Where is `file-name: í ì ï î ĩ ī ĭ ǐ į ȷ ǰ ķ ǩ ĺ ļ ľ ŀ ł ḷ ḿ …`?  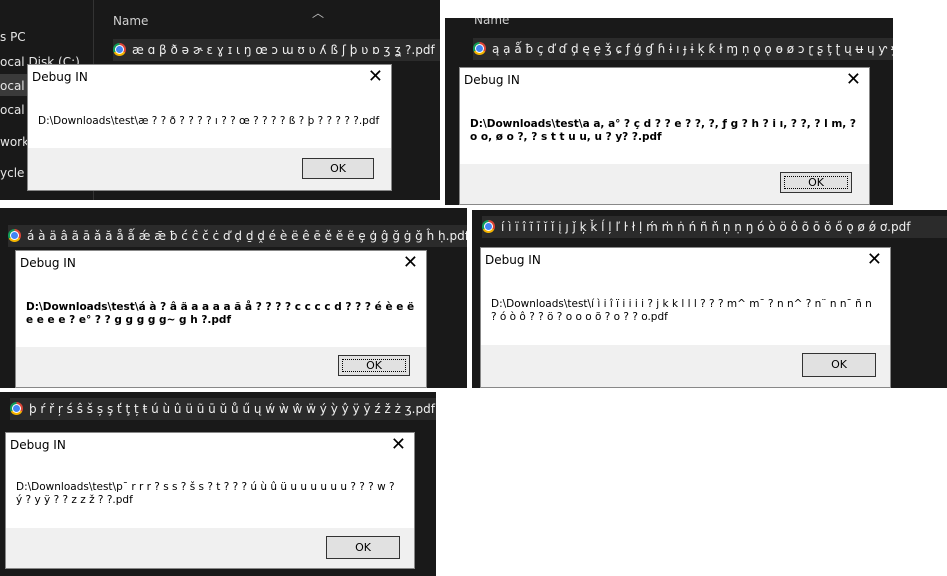 file-name: í ì ï î ĩ ī ĭ ǐ į ȷ ǰ ķ ǩ ĺ ļ ľ ŀ ł ḷ ḿ … is located at coordinates (706, 227).